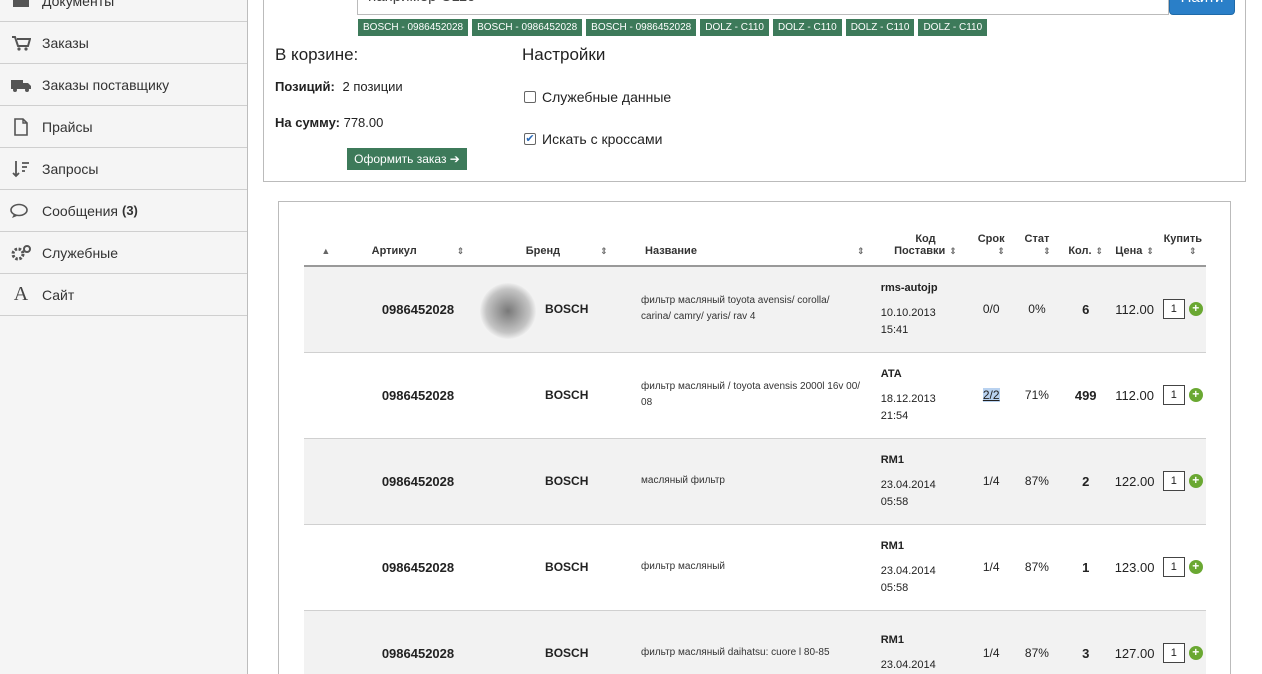  I want to click on column-price: Цена ⇕, so click(1134, 242).